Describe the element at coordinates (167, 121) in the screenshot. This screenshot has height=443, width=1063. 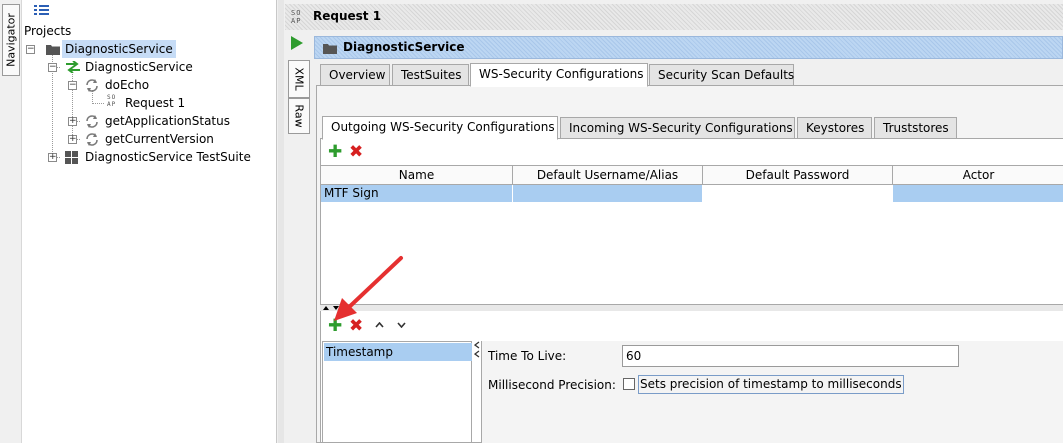
I see `tree-item-operation-getapplicationstatus: getApplicationStatus` at that location.